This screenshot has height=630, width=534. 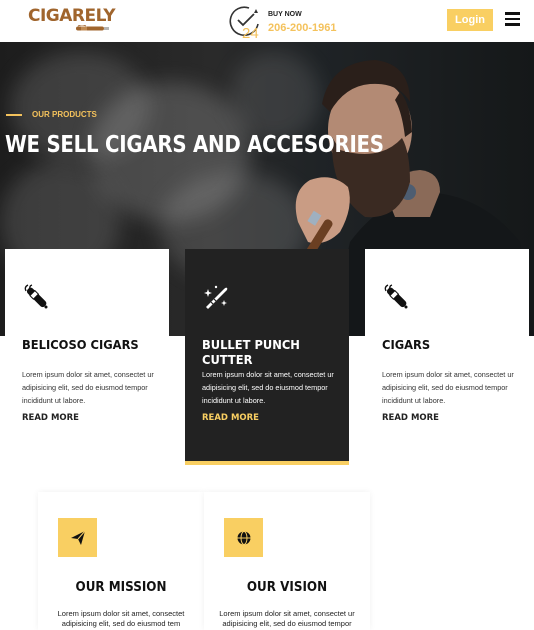 What do you see at coordinates (287, 587) in the screenshot?
I see `vision-title: OUR VISION` at bounding box center [287, 587].